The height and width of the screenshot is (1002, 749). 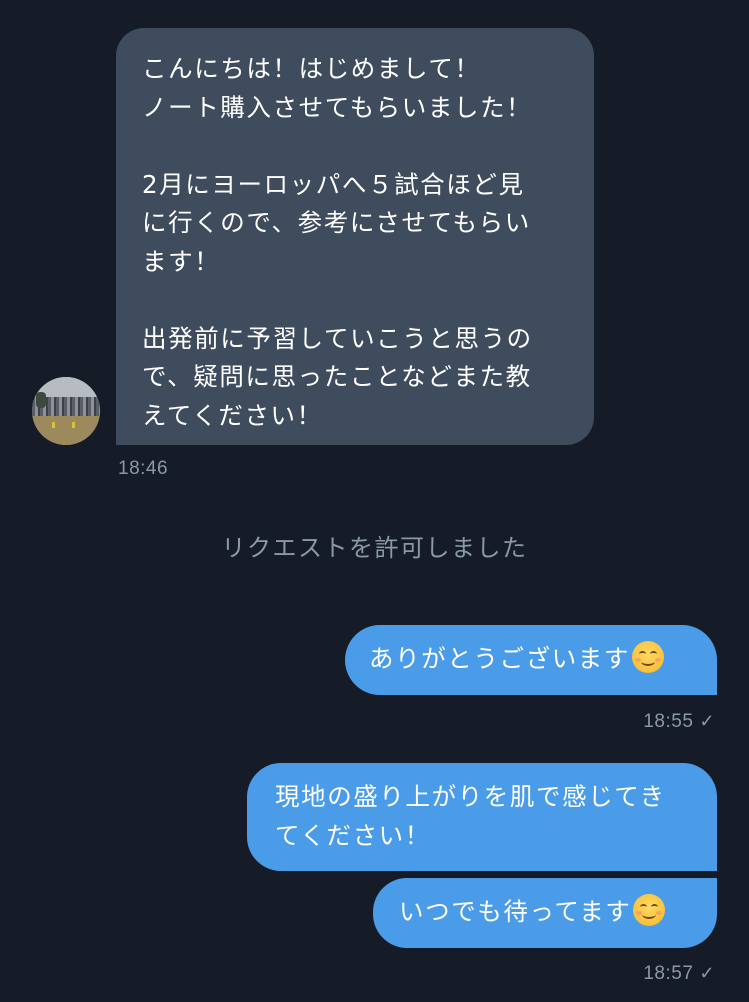 What do you see at coordinates (482, 817) in the screenshot?
I see `outgoing-message-bubble: 現地の盛り上がりを肌で感じてき てください！` at bounding box center [482, 817].